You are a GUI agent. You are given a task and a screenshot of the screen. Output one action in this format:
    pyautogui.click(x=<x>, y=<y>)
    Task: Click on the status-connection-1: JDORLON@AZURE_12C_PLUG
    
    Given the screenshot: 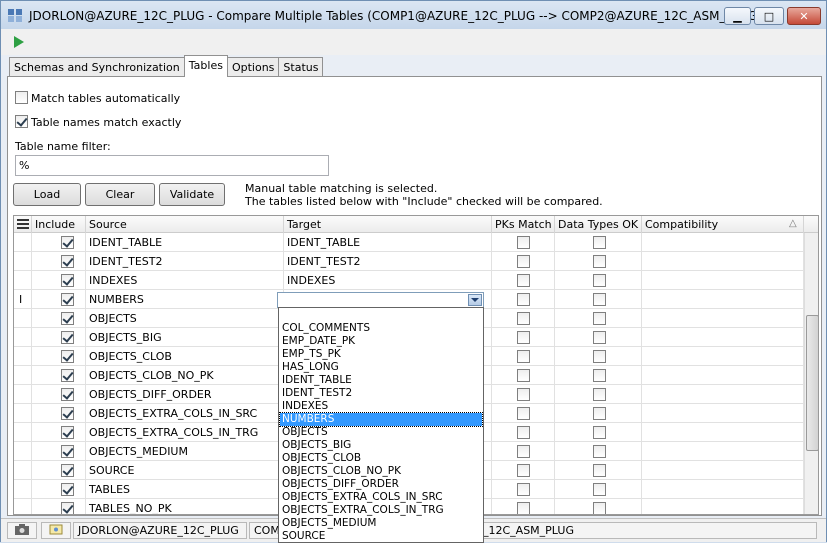 What is the action you would take?
    pyautogui.click(x=160, y=530)
    